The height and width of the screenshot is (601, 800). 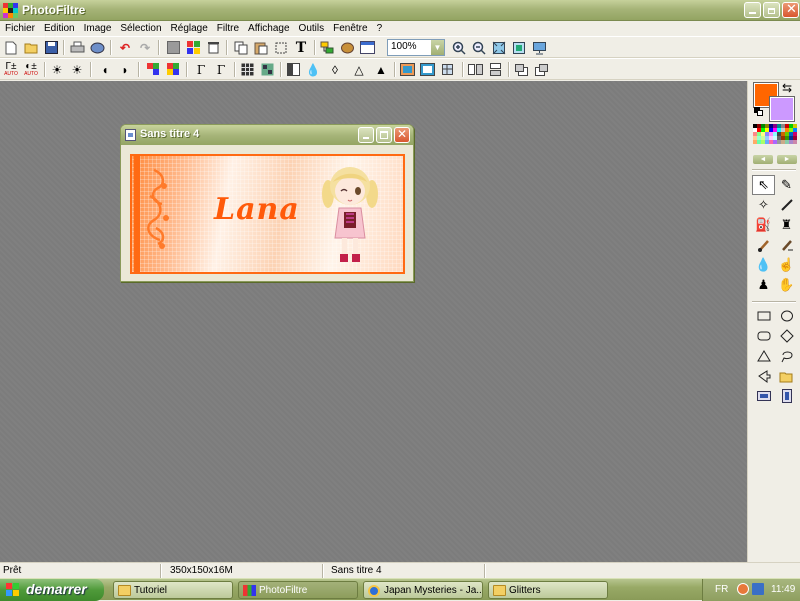 I want to click on brightness-plus-icon: ☀, so click(x=77, y=69).